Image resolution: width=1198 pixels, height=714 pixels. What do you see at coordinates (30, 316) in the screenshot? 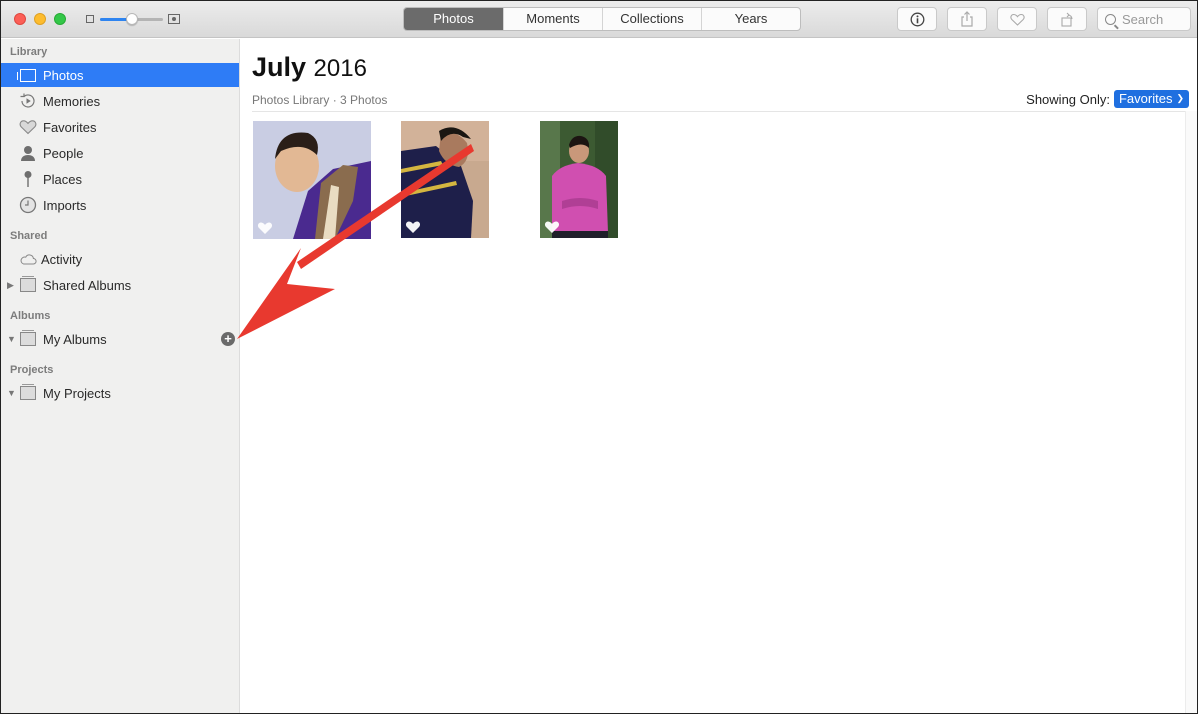
I see `section-label-albums: Albums` at bounding box center [30, 316].